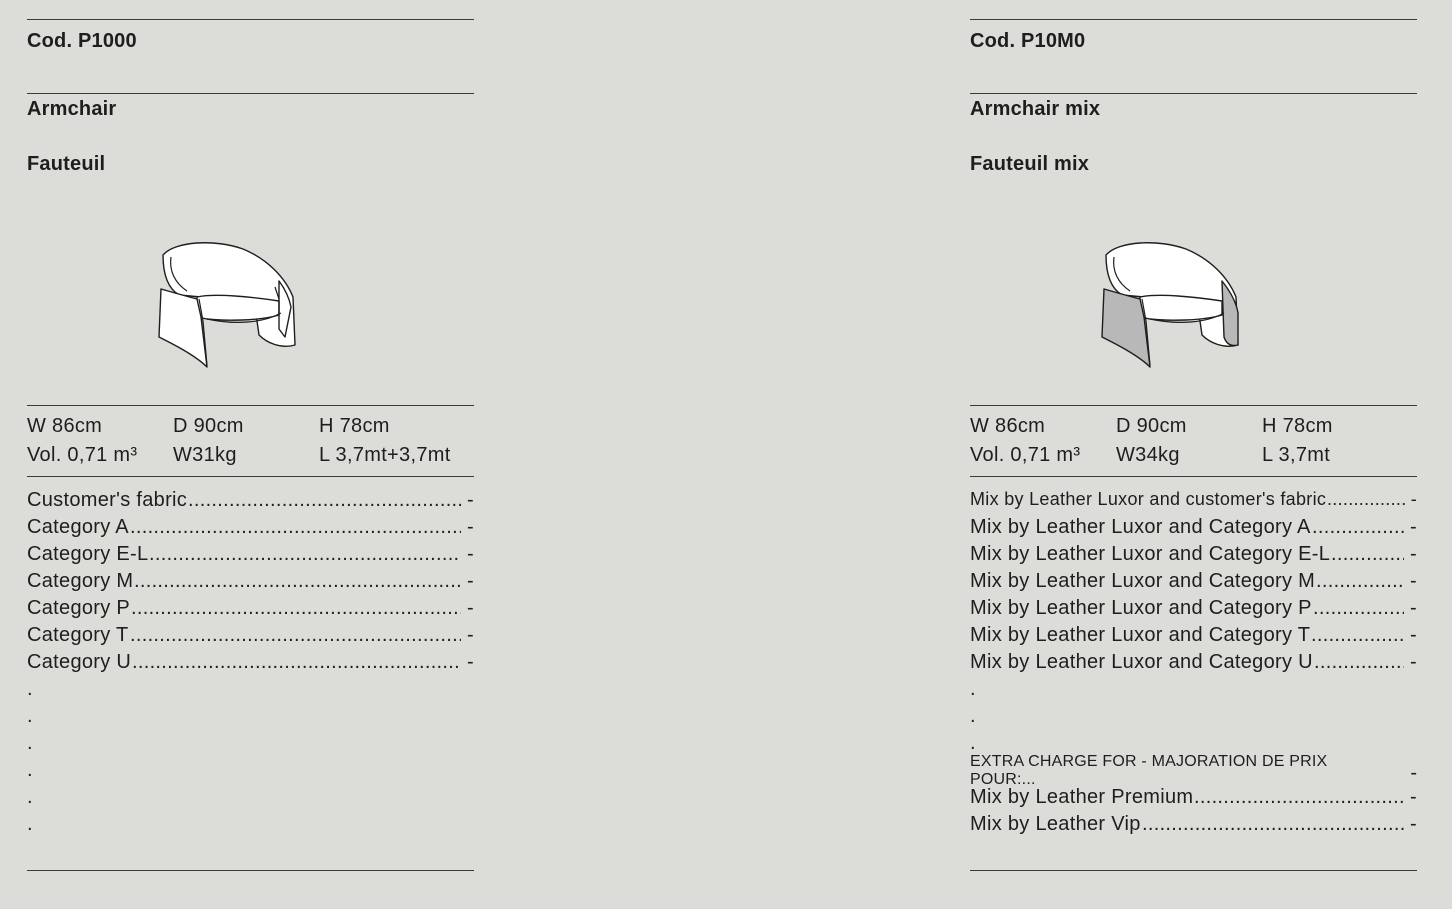  Describe the element at coordinates (385, 455) in the screenshot. I see `dim-length: L 3,7mt+3,7mt` at that location.